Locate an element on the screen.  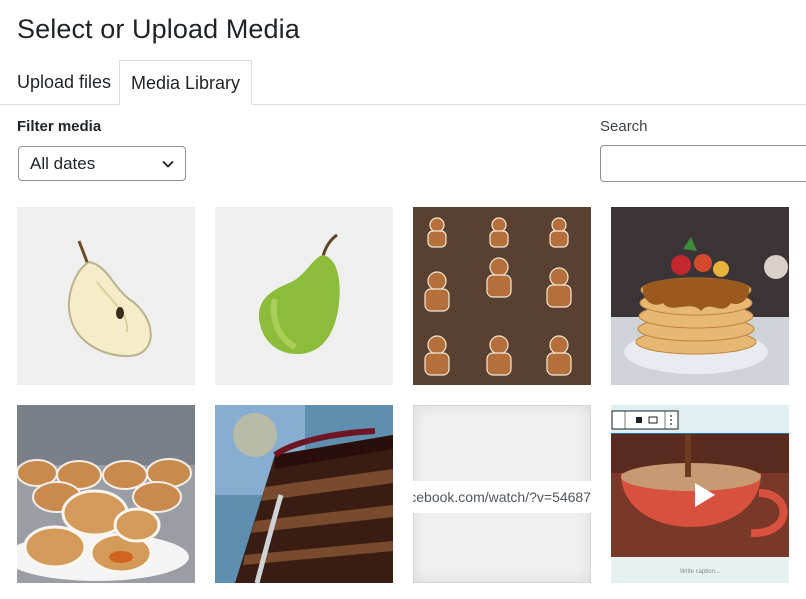
media-tabs: Upload files Media Library is located at coordinates (403, 82).